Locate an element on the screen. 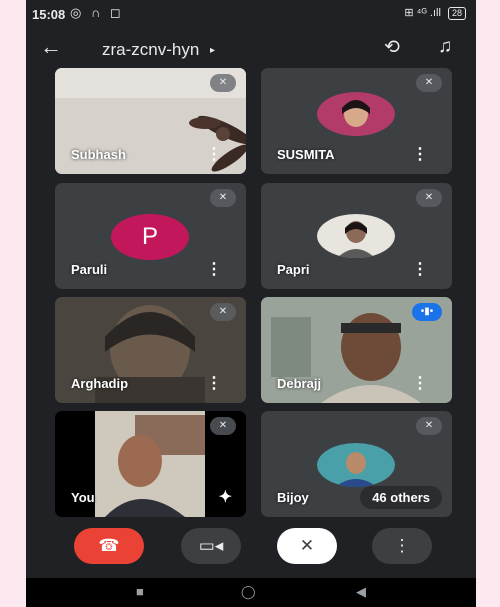  participant-tile-arghadip: ✕ Arghadip ⋮ is located at coordinates (150, 350).